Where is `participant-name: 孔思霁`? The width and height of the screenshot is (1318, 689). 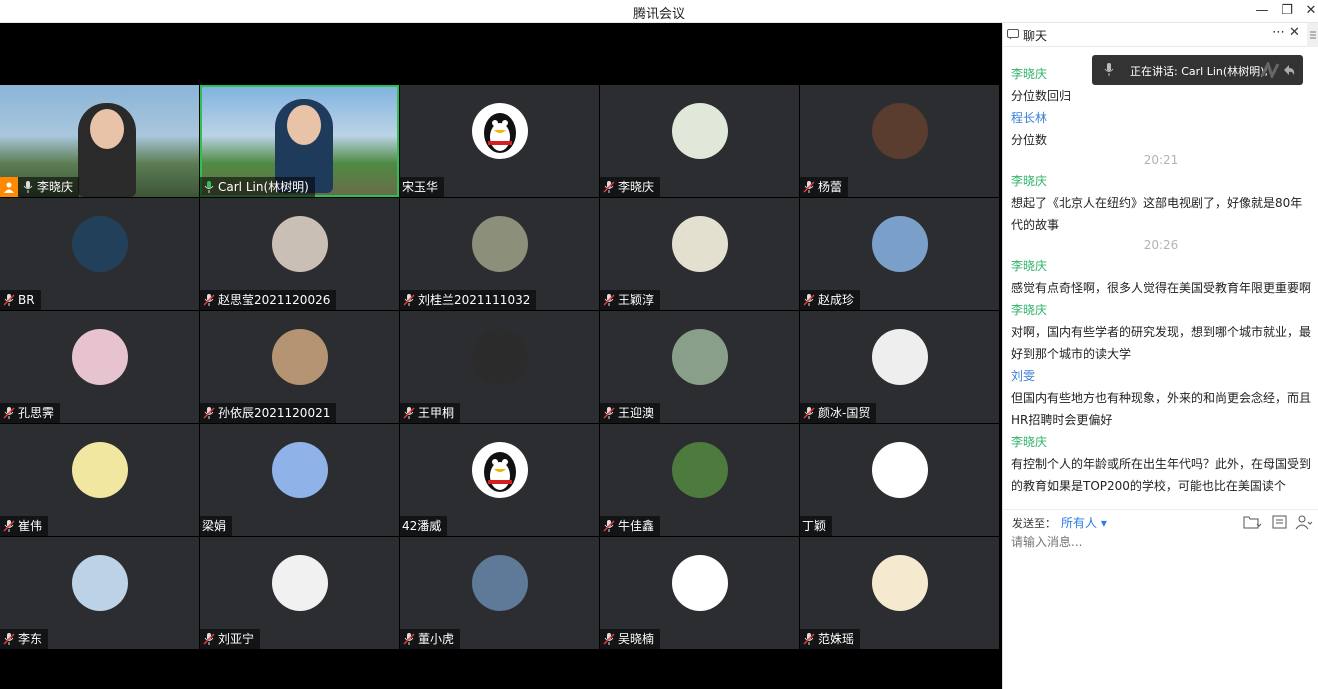
participant-name: 孔思霁 is located at coordinates (36, 413).